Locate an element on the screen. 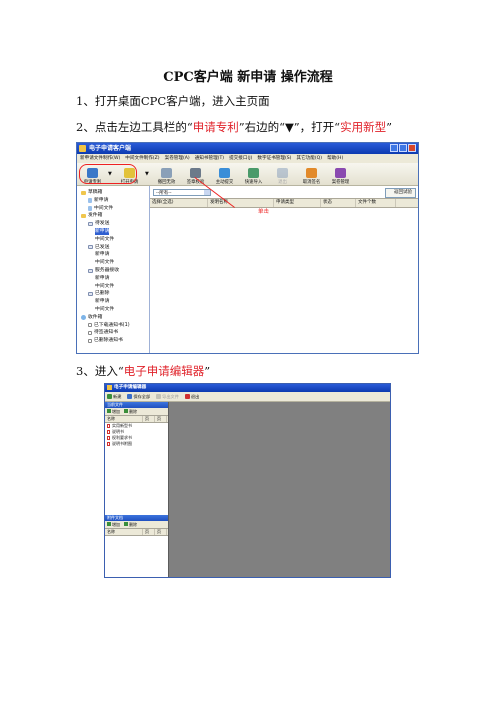 This screenshot has width=496, height=702. back-button: 返回试验 is located at coordinates (400, 193).